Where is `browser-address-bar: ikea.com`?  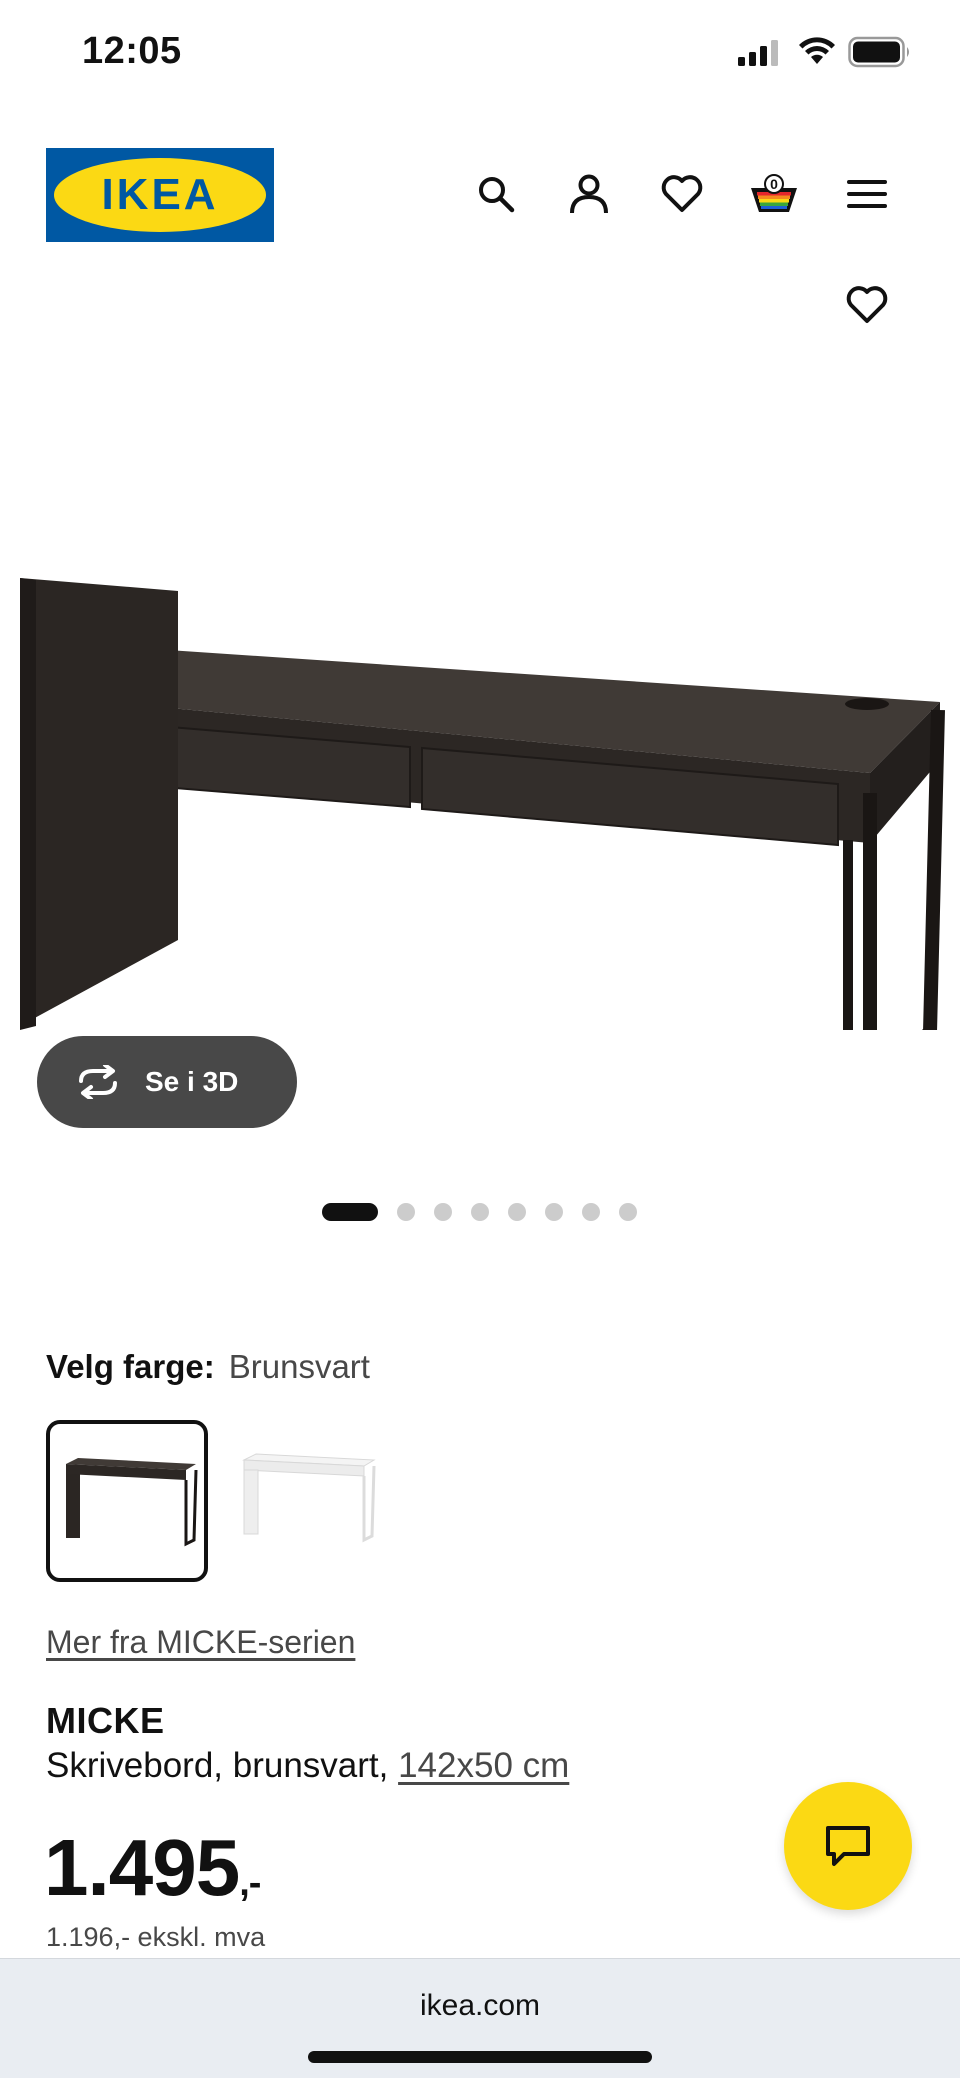
browser-address-bar: ikea.com is located at coordinates (480, 2018).